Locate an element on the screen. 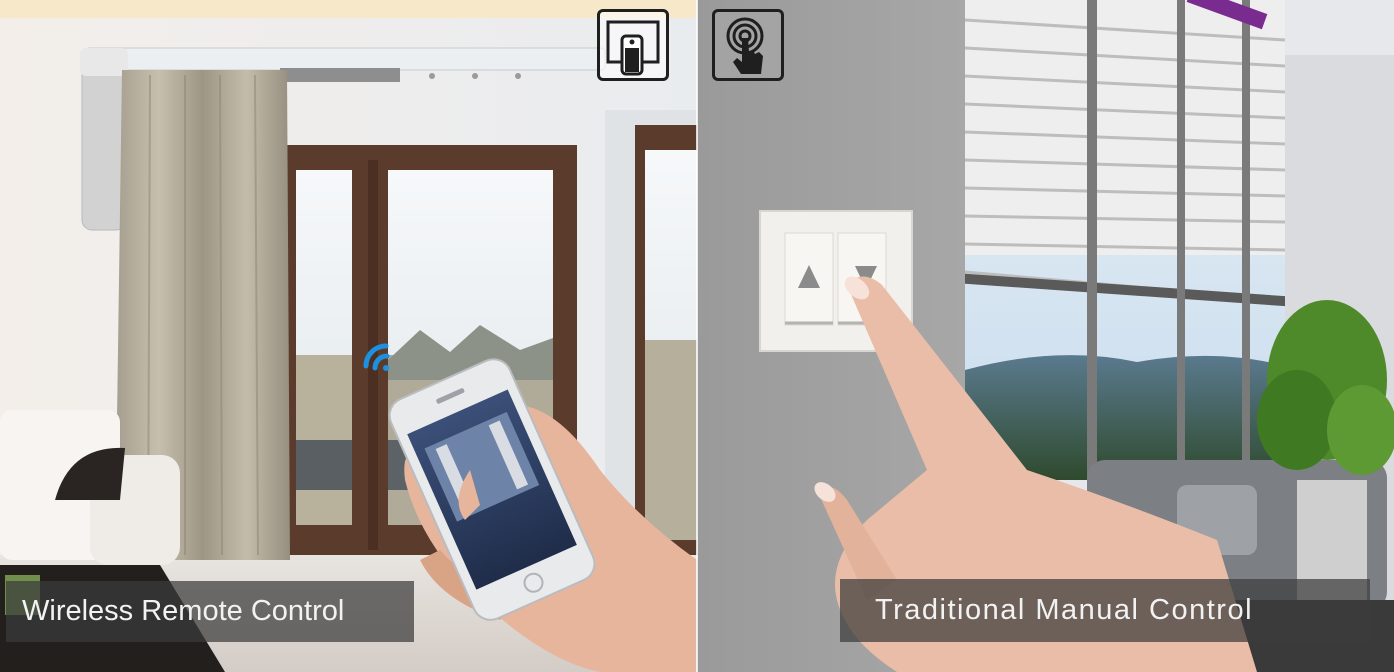 The height and width of the screenshot is (672, 1394). wireless-remote-caption: Wireless Remote Control is located at coordinates (210, 611).